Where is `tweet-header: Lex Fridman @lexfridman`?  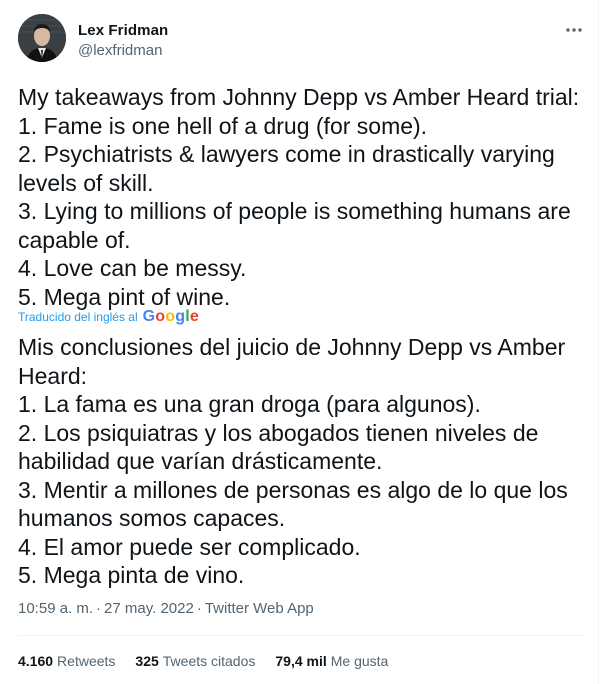
tweet-header: Lex Fridman @lexfridman is located at coordinates (303, 39).